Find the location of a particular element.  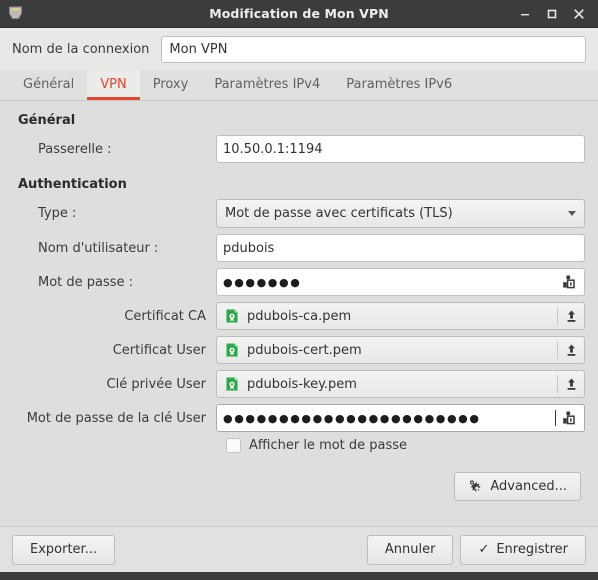

auth-type-select: Mot de passe avec certificats (TLS) is located at coordinates (400, 213).